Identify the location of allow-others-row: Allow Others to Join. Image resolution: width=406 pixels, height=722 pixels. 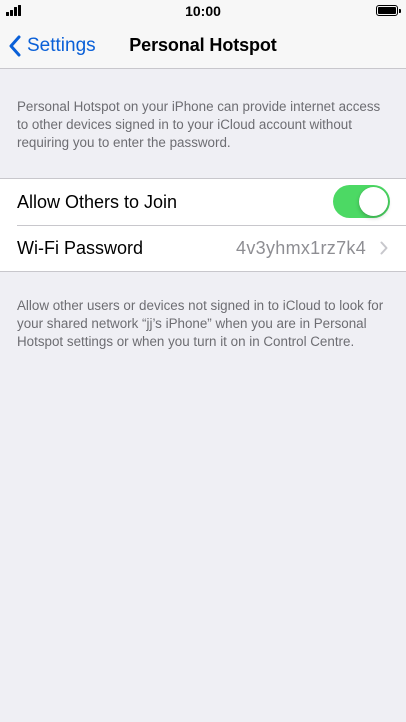
(203, 202).